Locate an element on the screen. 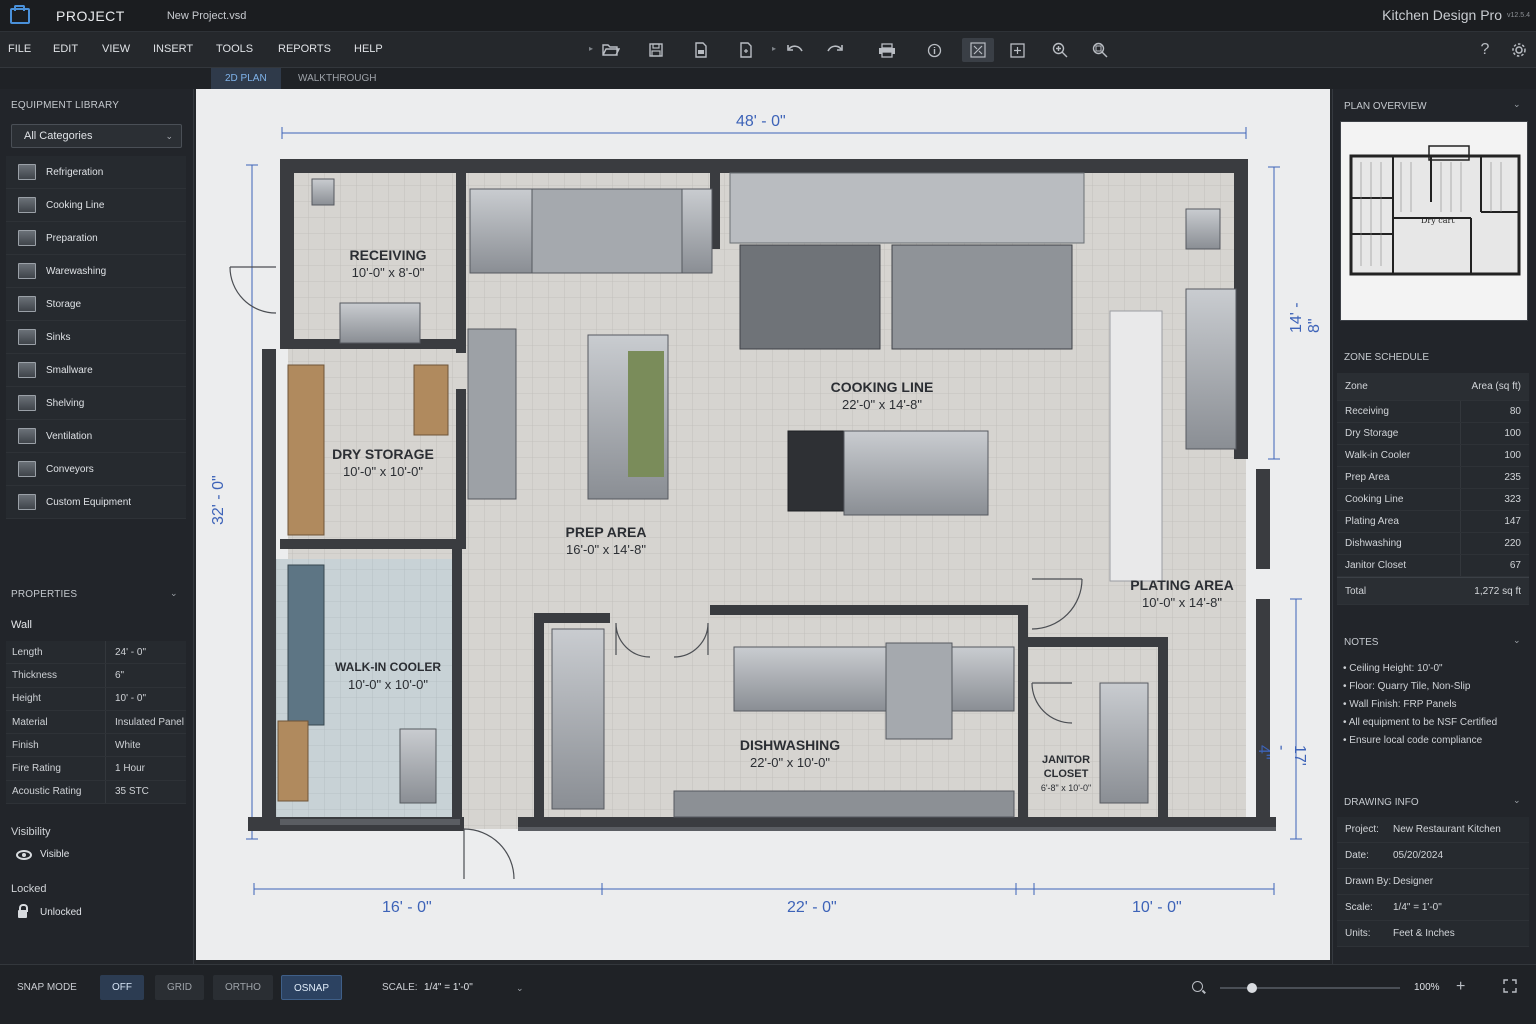  zone-label-receiving: RECEIVING 10'-0" x 8'-0" is located at coordinates (388, 264).